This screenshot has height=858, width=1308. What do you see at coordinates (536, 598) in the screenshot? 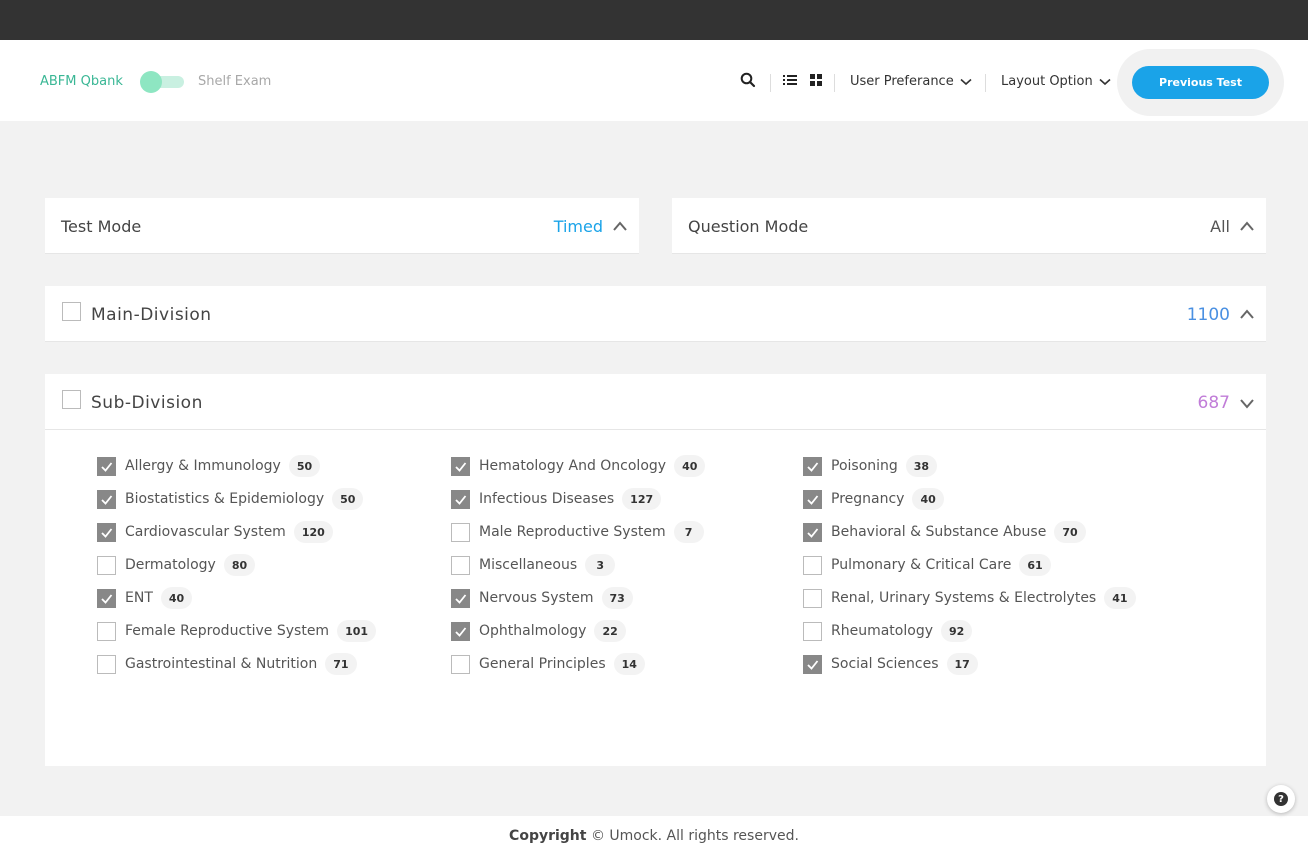
I see `subject-label: Nervous System` at bounding box center [536, 598].